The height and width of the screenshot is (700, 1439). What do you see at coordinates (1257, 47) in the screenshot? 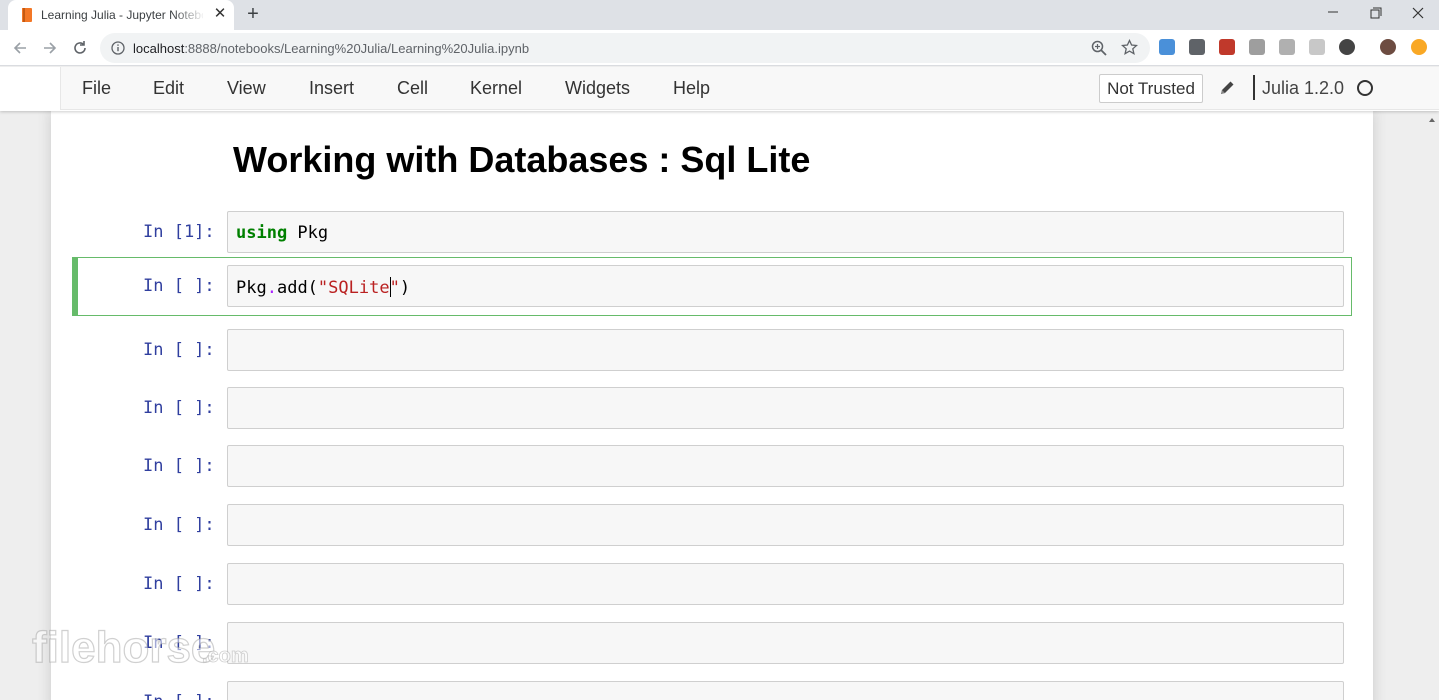
I see `extension-tb-icon` at bounding box center [1257, 47].